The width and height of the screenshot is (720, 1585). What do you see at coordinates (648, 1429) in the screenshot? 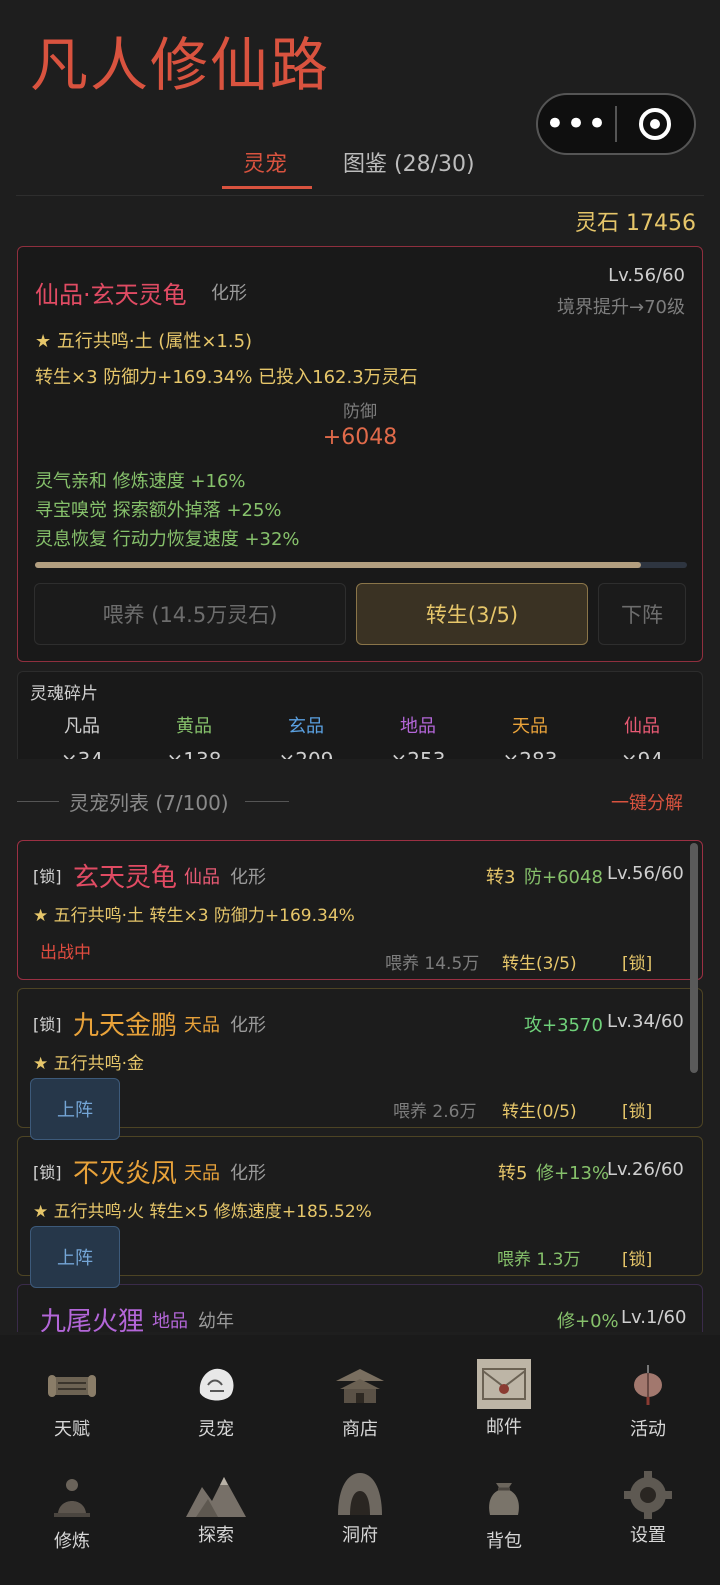
I see `nav-label: 活动` at bounding box center [648, 1429].